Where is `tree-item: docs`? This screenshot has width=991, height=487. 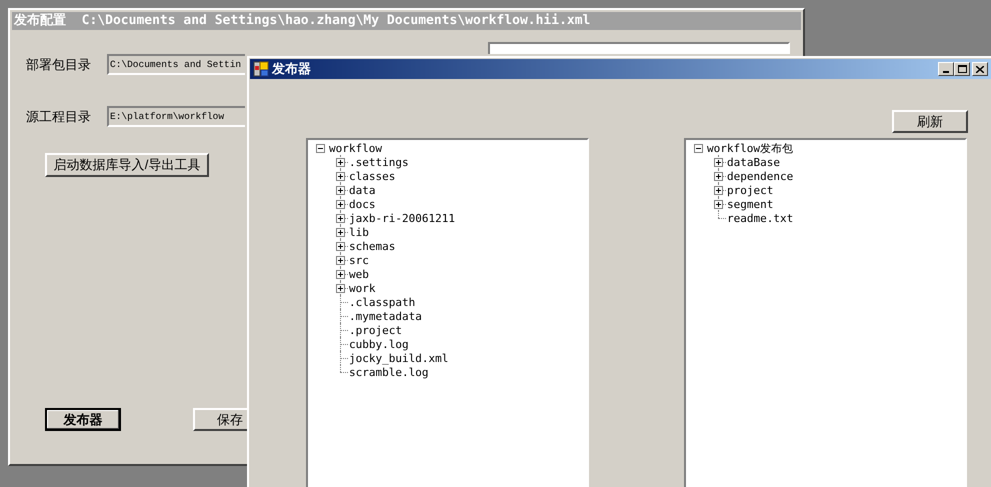 tree-item: docs is located at coordinates (362, 204).